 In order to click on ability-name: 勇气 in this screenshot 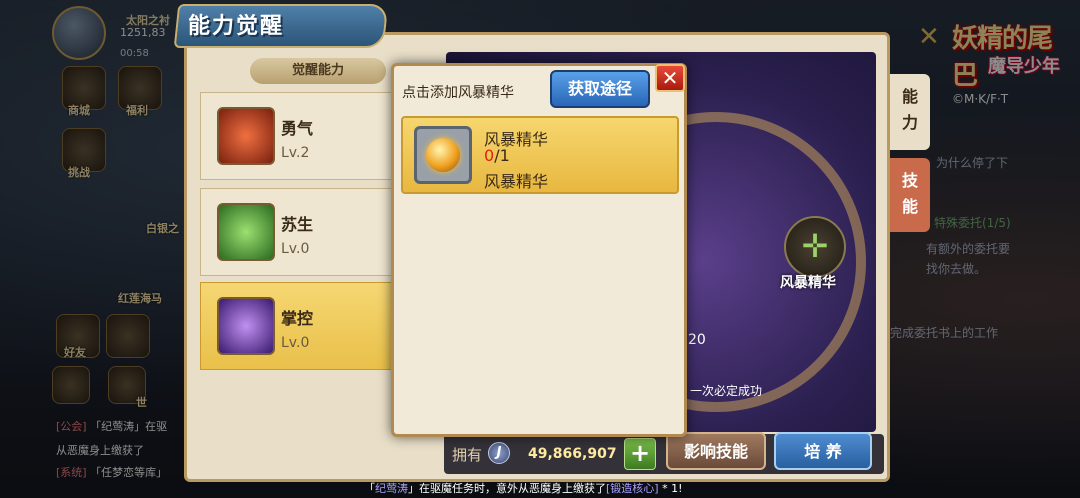, I will do `click(297, 128)`.